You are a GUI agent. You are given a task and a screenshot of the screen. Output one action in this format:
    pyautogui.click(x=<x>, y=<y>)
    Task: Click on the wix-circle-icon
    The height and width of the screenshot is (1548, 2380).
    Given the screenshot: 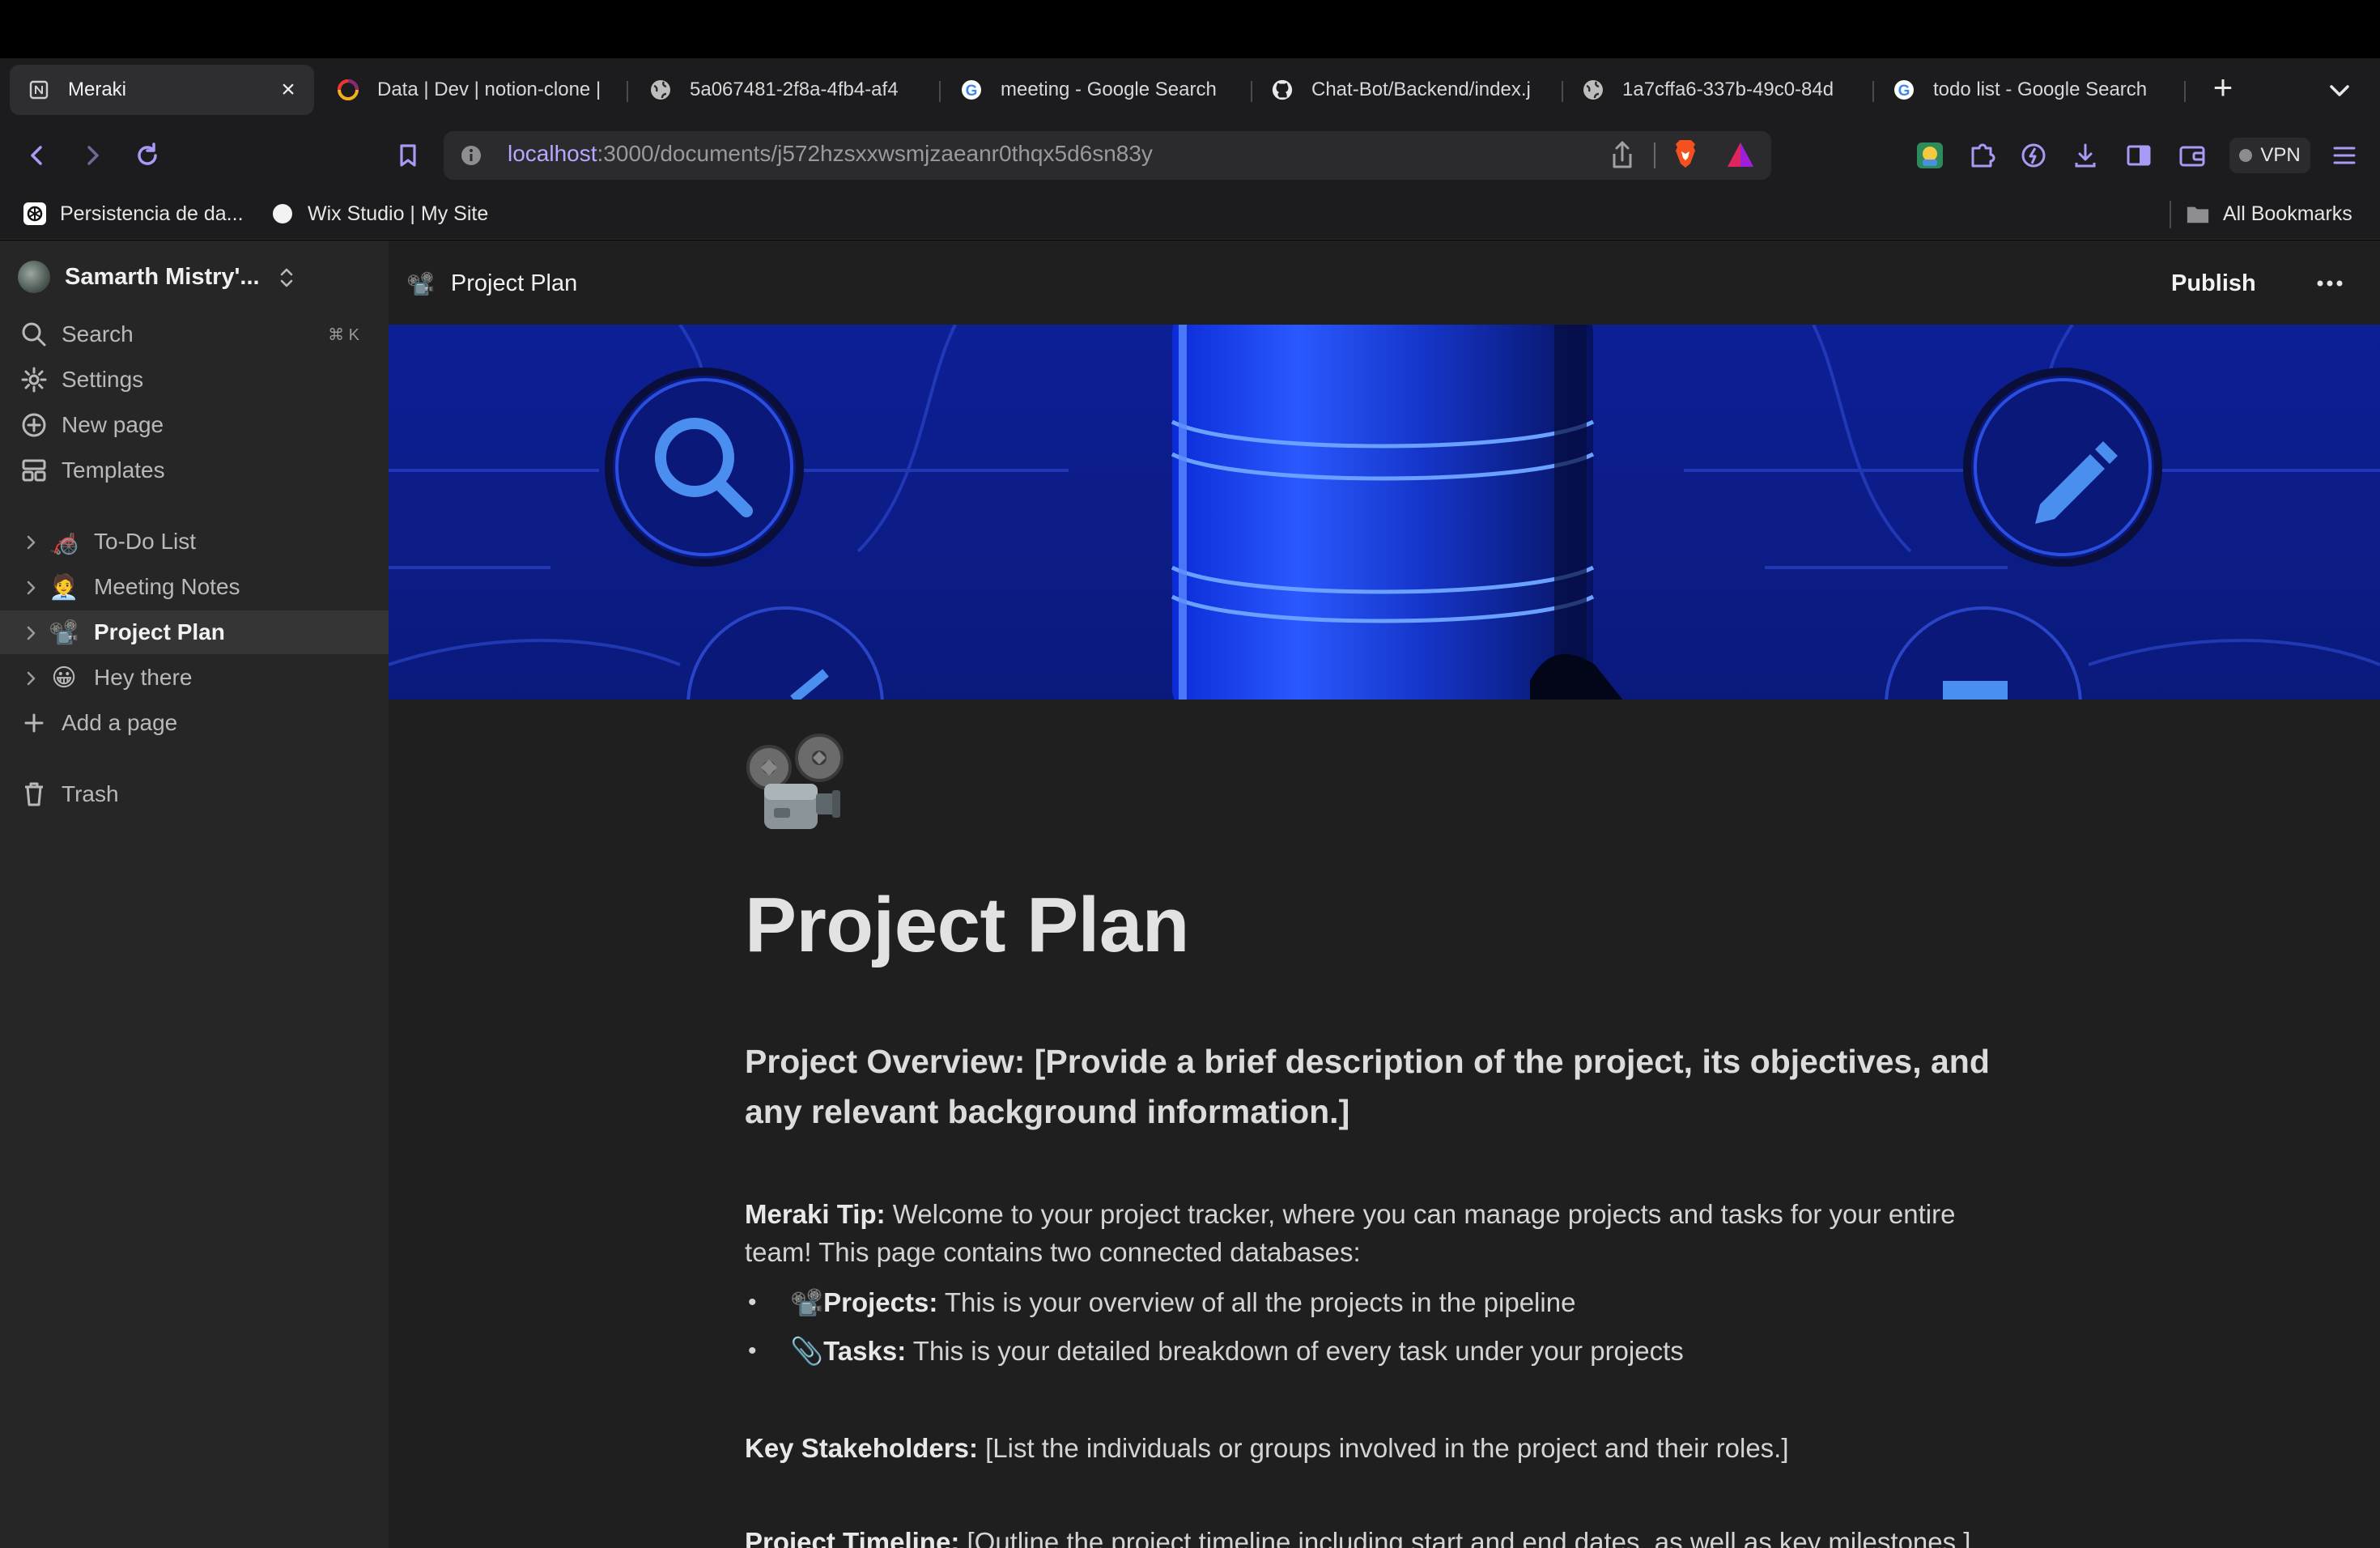 What is the action you would take?
    pyautogui.click(x=282, y=214)
    